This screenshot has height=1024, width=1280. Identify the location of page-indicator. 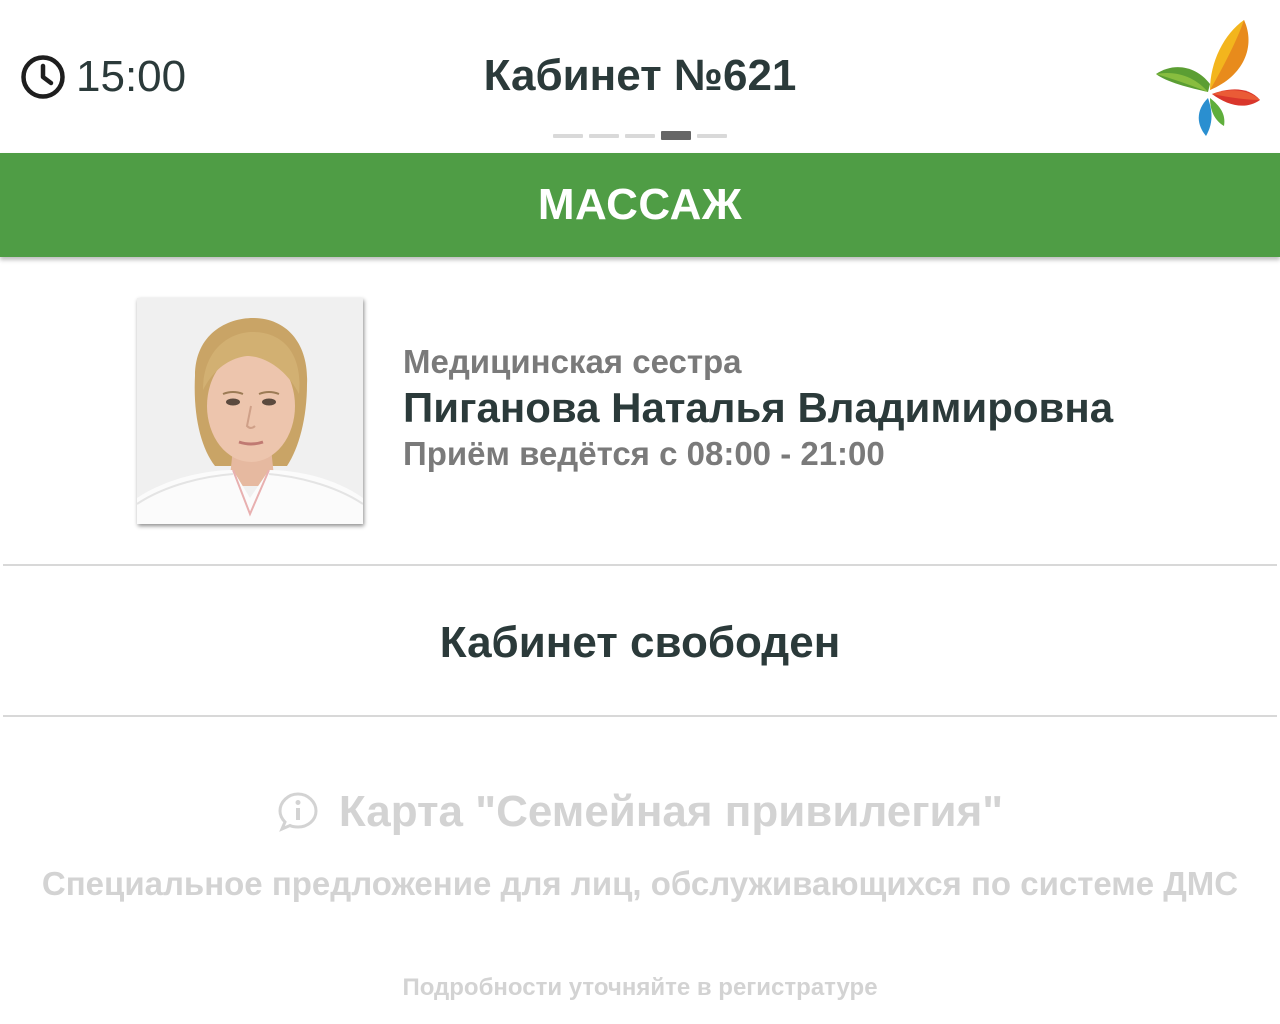
(640, 135).